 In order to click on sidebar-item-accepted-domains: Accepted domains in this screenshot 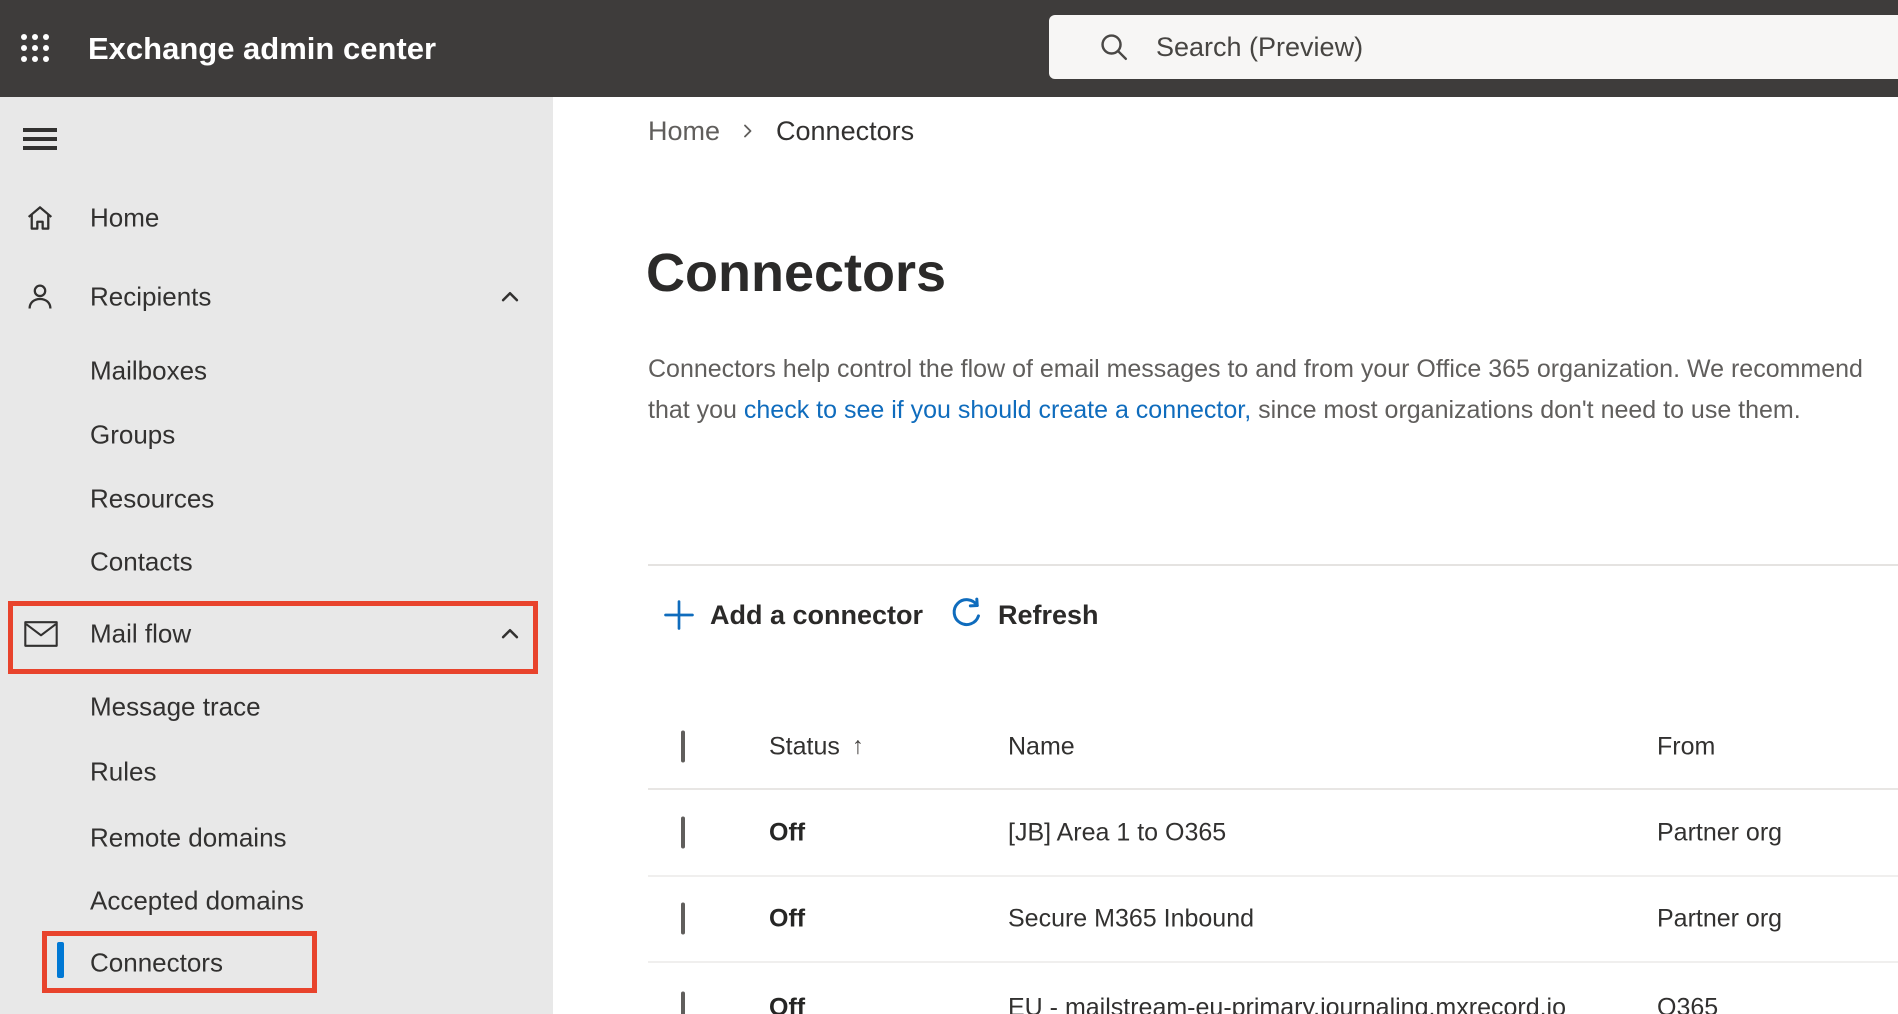, I will do `click(276, 901)`.